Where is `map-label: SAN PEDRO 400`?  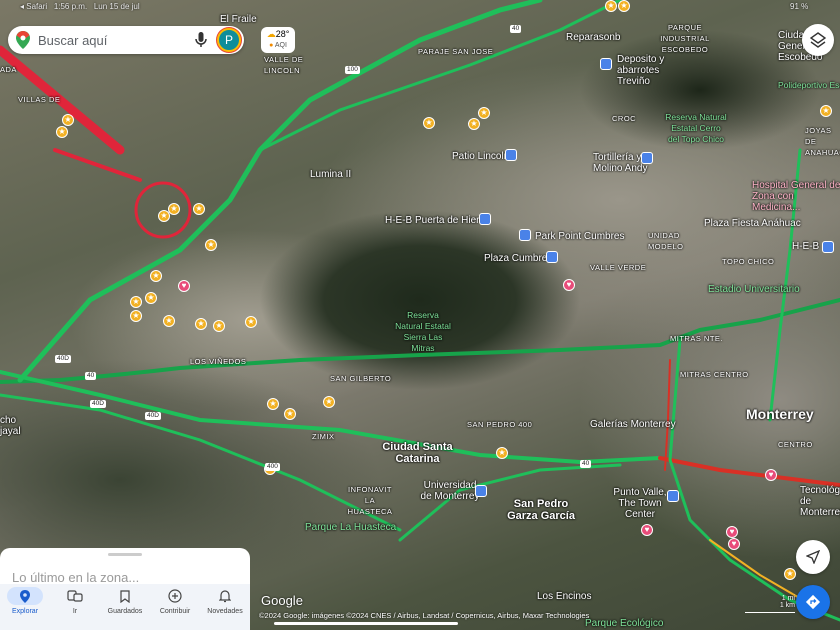 map-label: SAN PEDRO 400 is located at coordinates (499, 424).